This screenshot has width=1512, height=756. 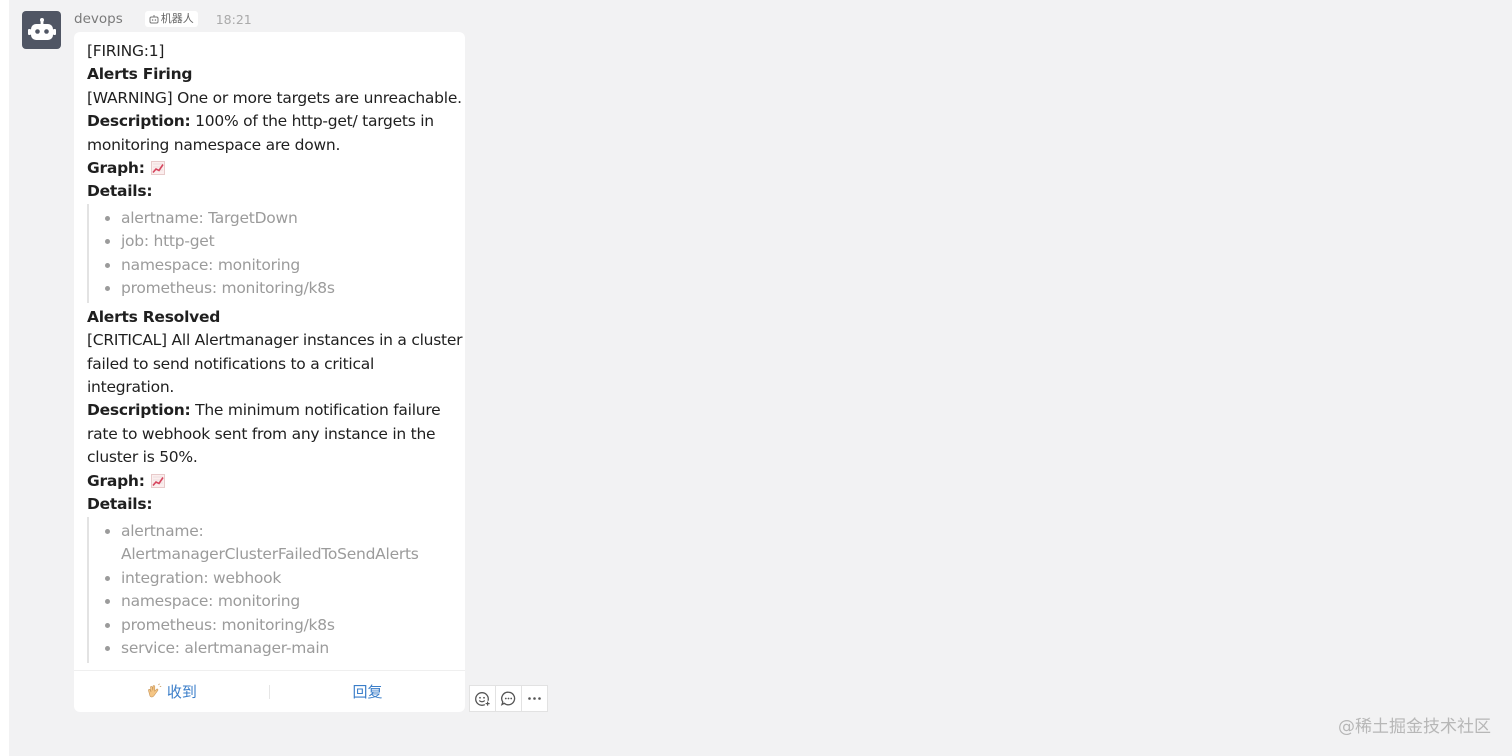 I want to click on robot-icon, so click(x=41, y=29).